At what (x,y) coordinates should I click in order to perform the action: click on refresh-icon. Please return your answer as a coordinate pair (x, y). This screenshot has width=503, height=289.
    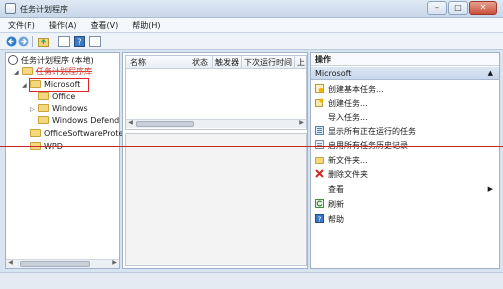
    Looking at the image, I should click on (319, 203).